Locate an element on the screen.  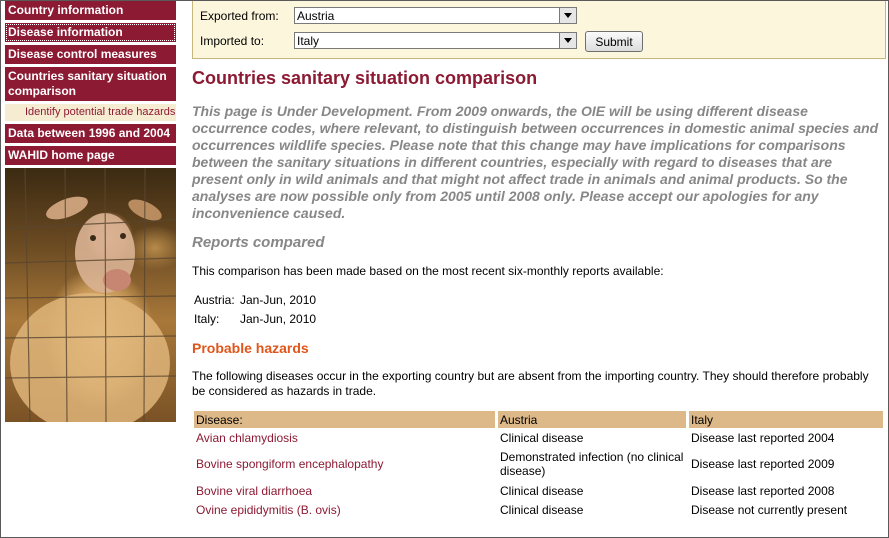
imported-to-label: Imported to: is located at coordinates (232, 41).